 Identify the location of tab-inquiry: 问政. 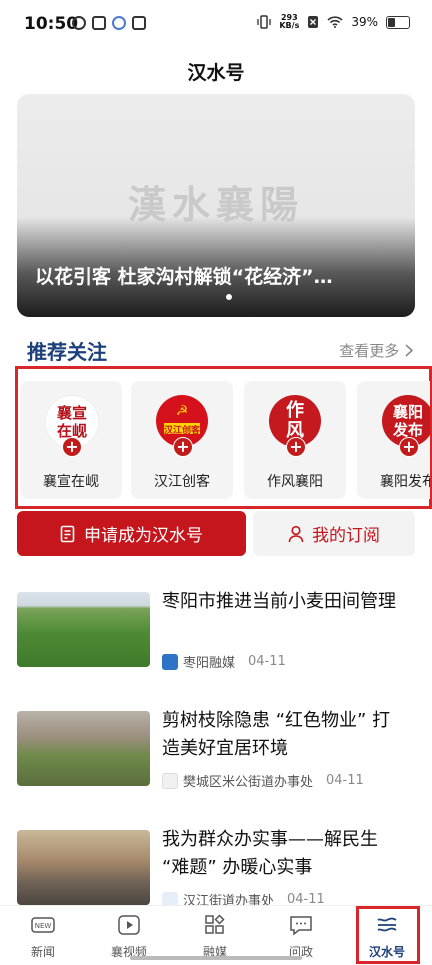
(301, 935).